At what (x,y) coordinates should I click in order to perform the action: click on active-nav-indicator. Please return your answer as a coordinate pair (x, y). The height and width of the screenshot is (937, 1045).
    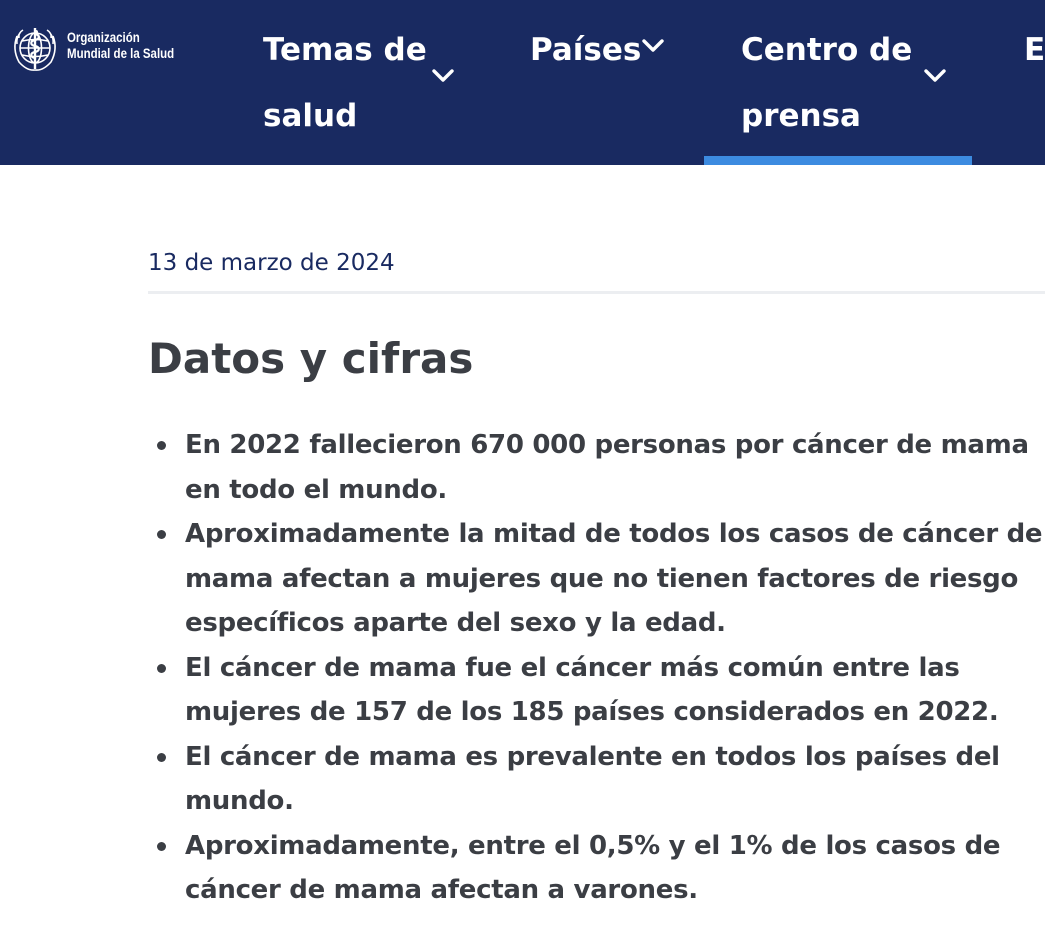
    Looking at the image, I should click on (838, 160).